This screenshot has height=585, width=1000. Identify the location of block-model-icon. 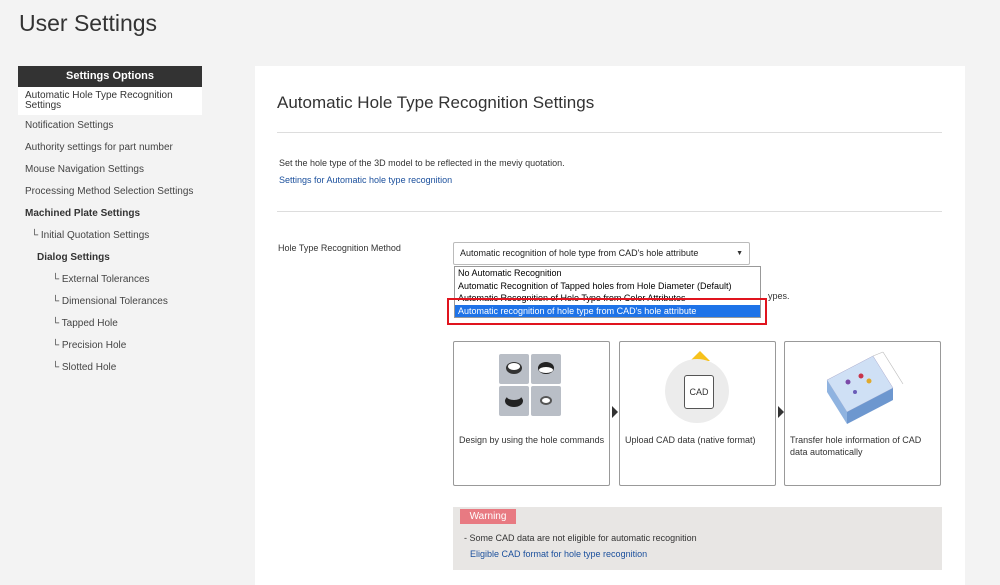
(865, 387).